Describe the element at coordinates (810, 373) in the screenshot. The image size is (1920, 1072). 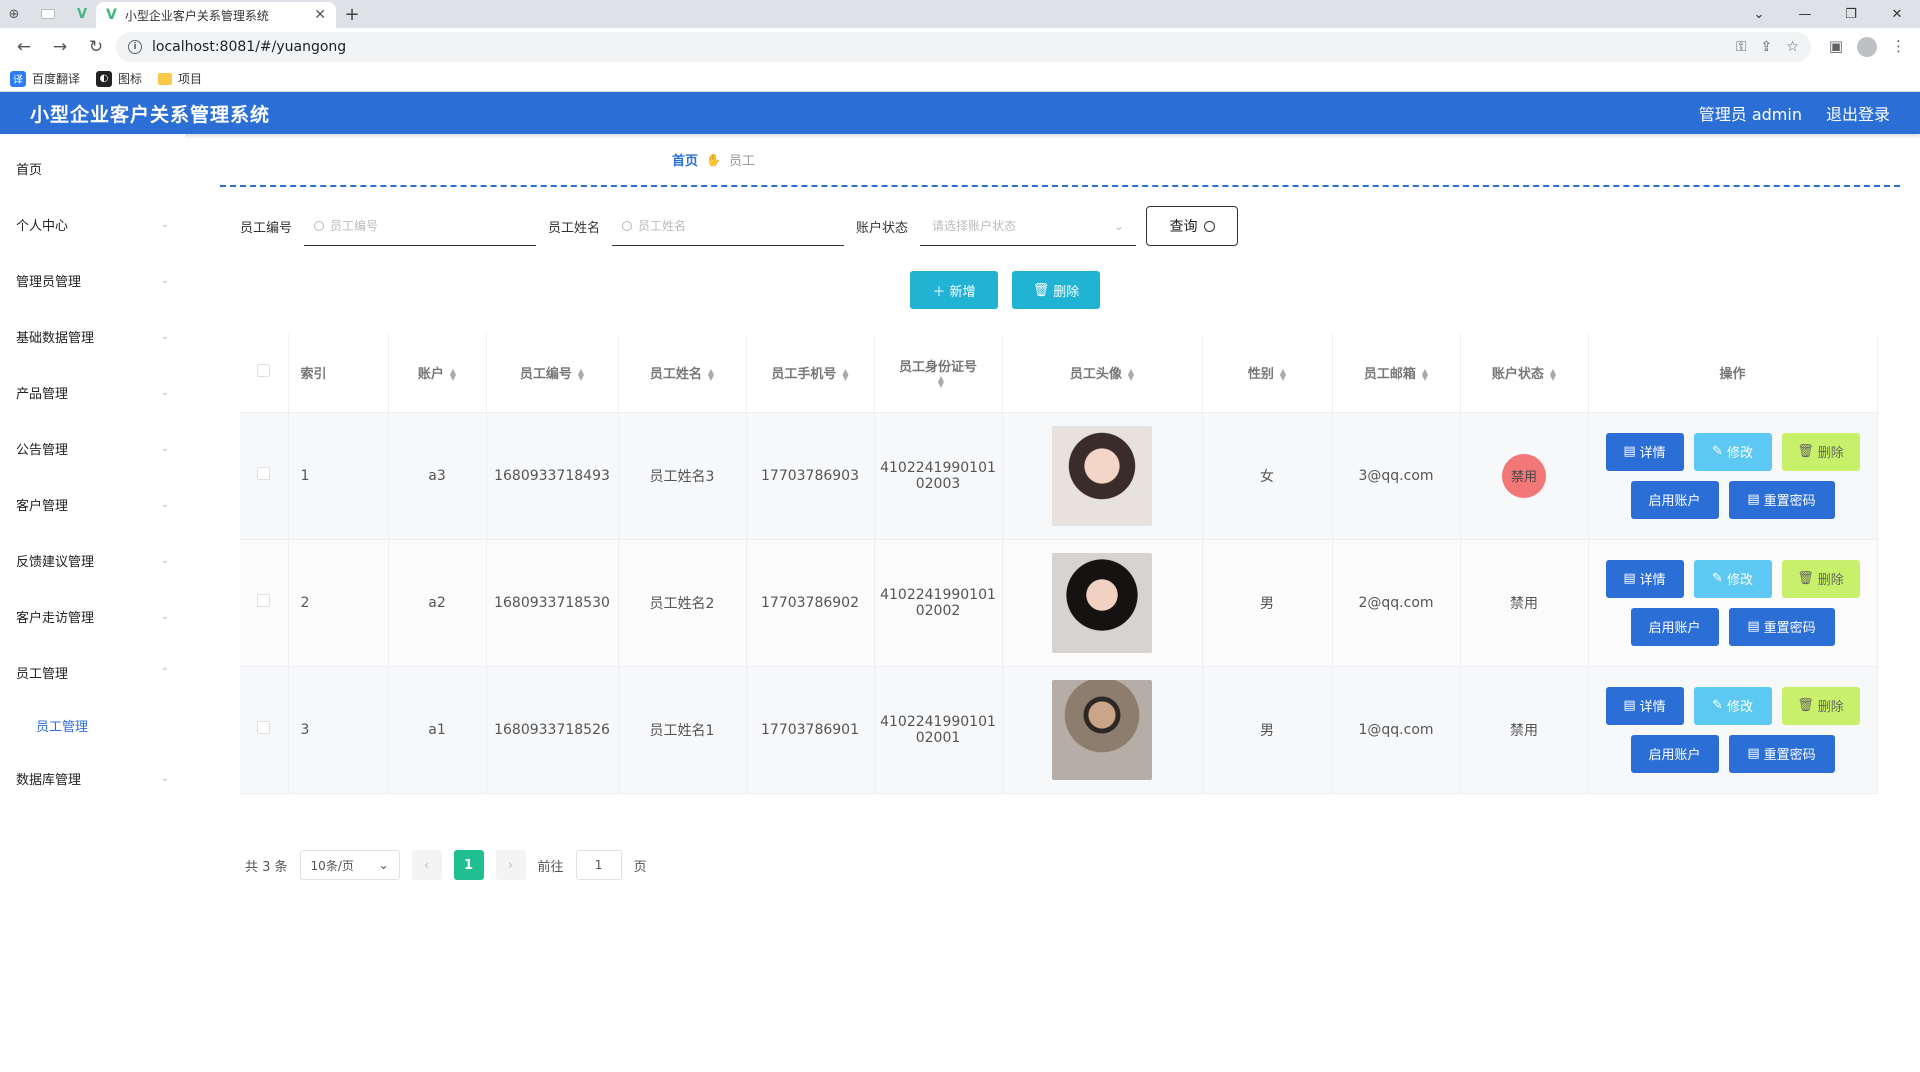
I see `col-phone: 员工手机号 ▲ ▼` at that location.